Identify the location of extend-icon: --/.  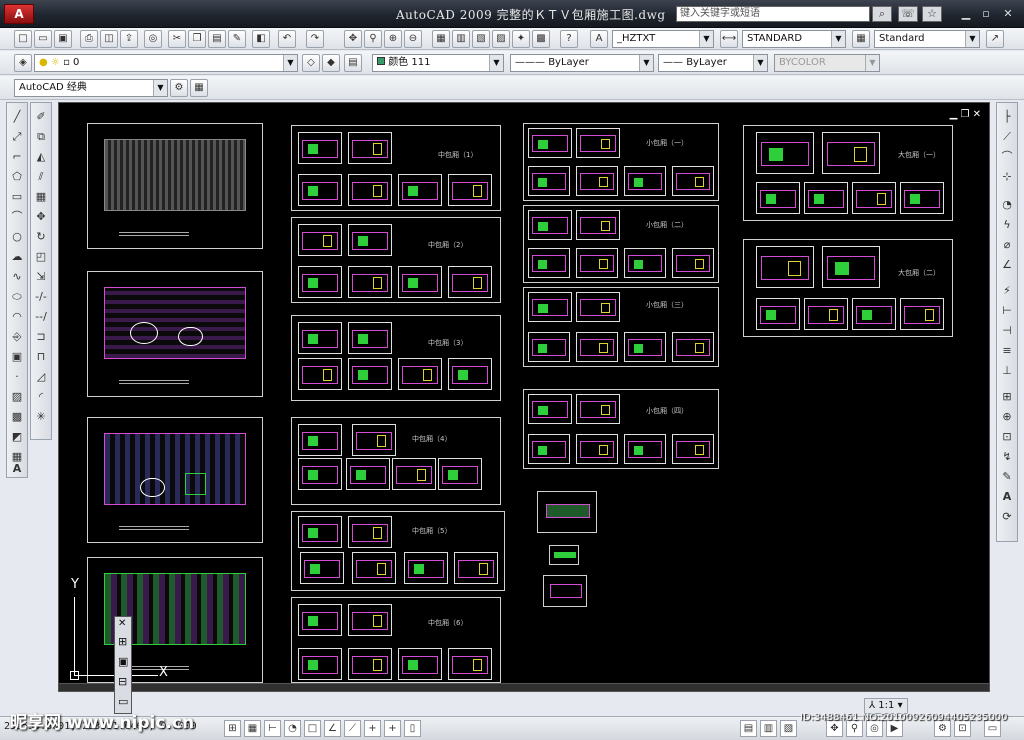
(41, 317).